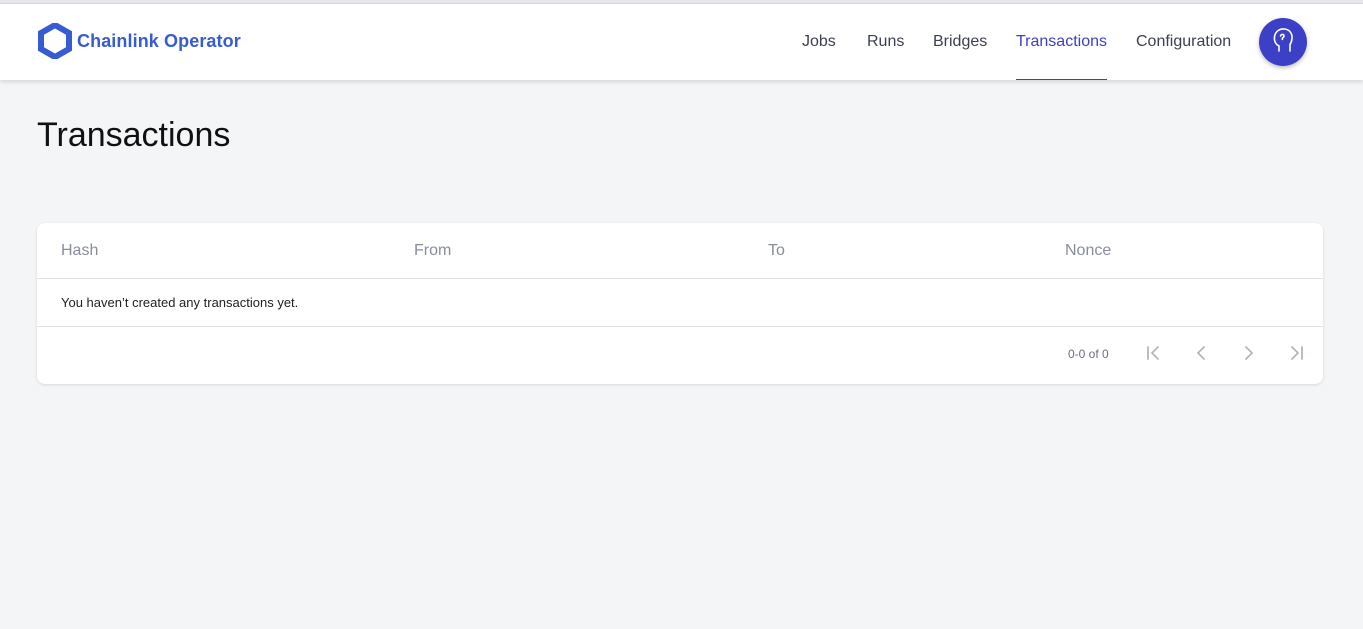 The height and width of the screenshot is (629, 1363). I want to click on user-avatar-button, so click(1283, 42).